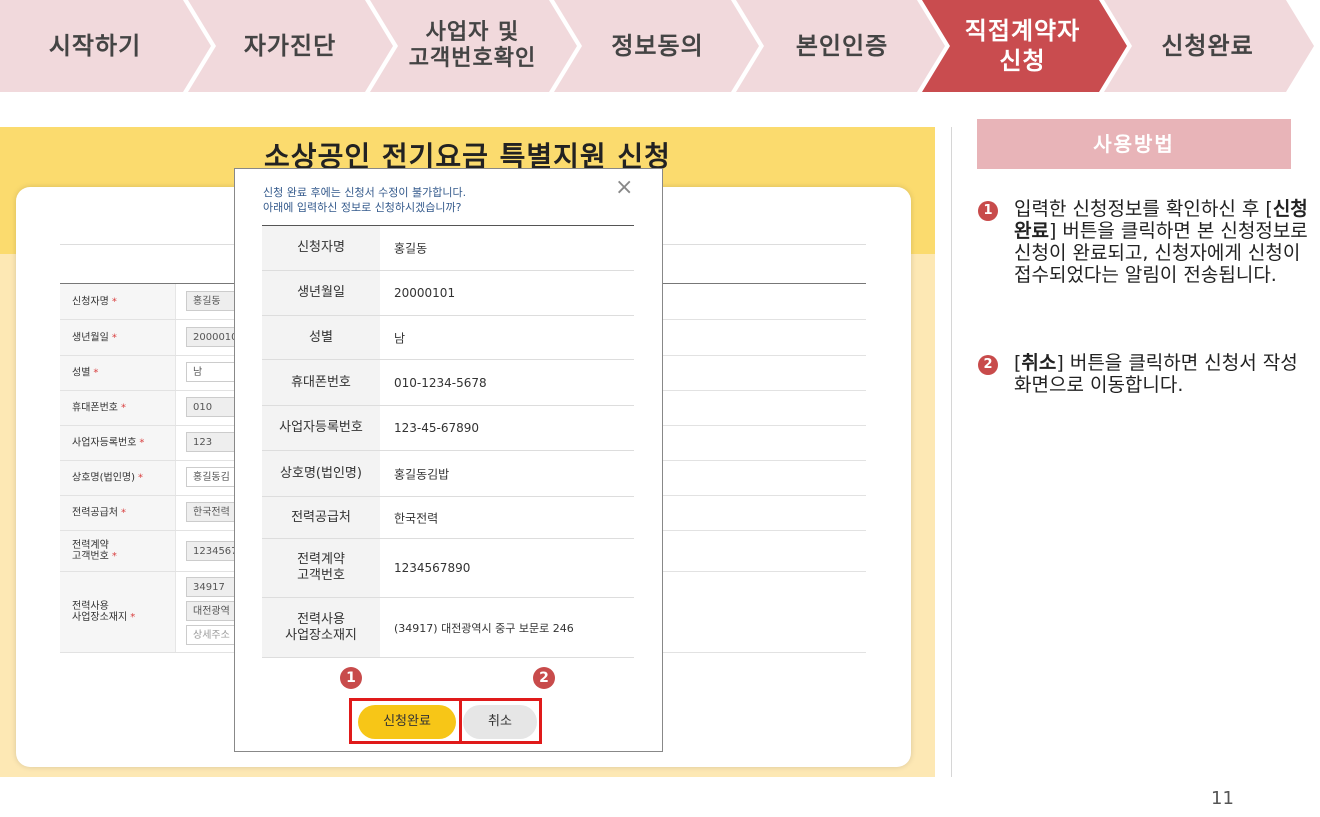 The image size is (1320, 817). What do you see at coordinates (1143, 209) in the screenshot?
I see `note-text: 입력한 신청정보를 확인하신 후 [` at bounding box center [1143, 209].